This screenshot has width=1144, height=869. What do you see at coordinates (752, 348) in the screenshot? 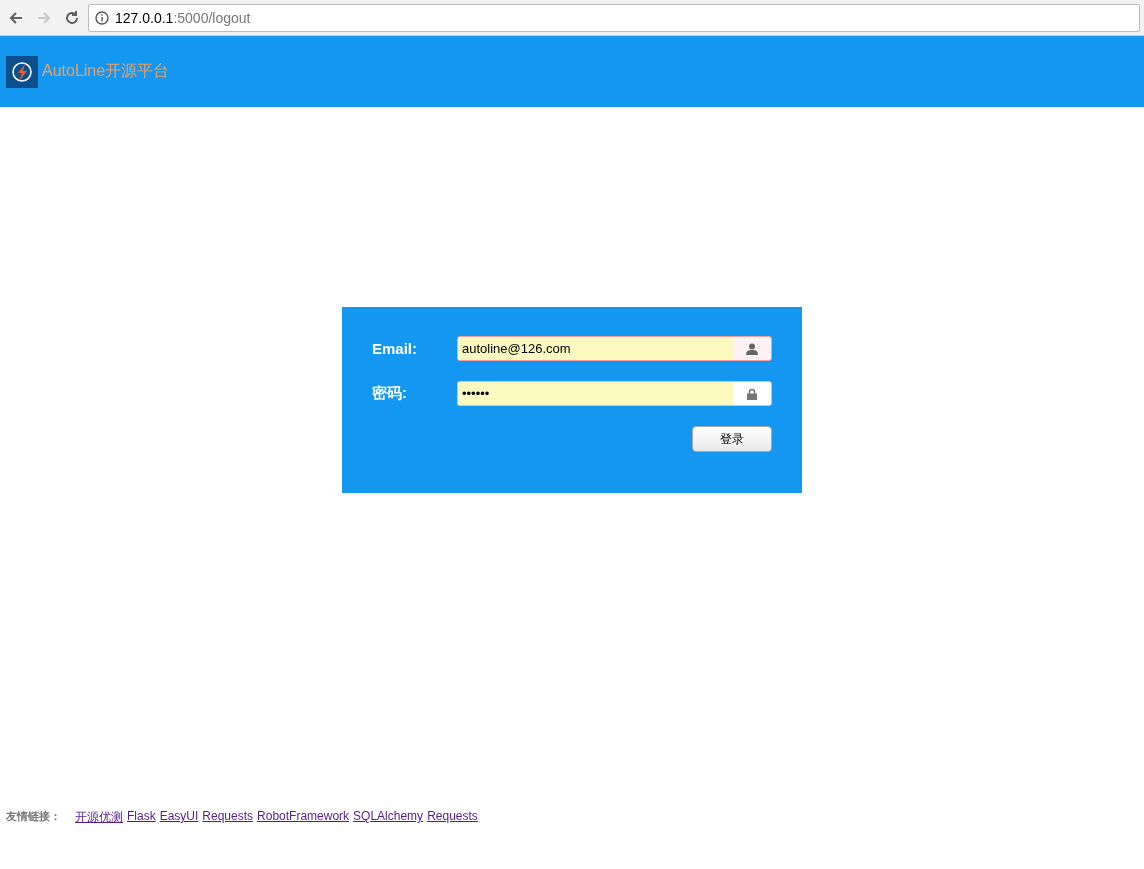
I see `user-icon` at bounding box center [752, 348].